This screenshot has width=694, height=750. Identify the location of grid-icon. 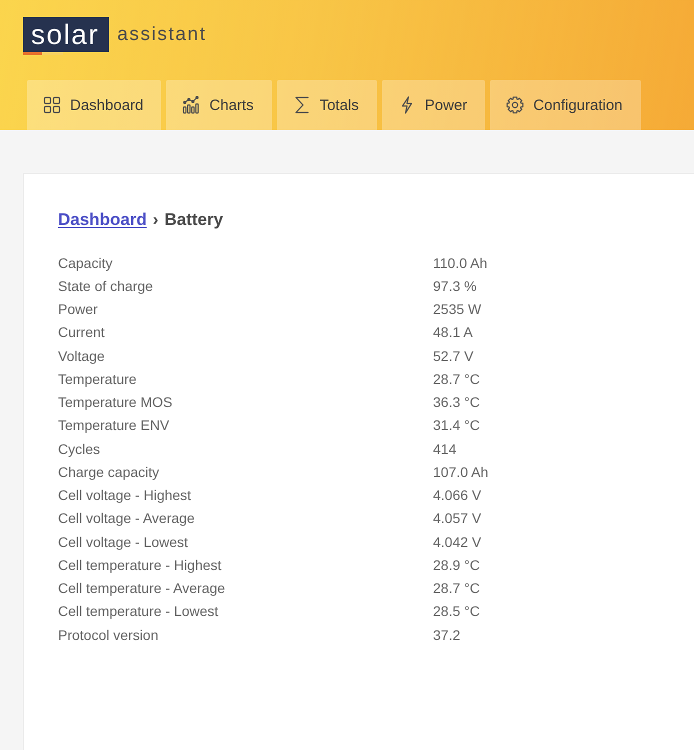
(52, 105).